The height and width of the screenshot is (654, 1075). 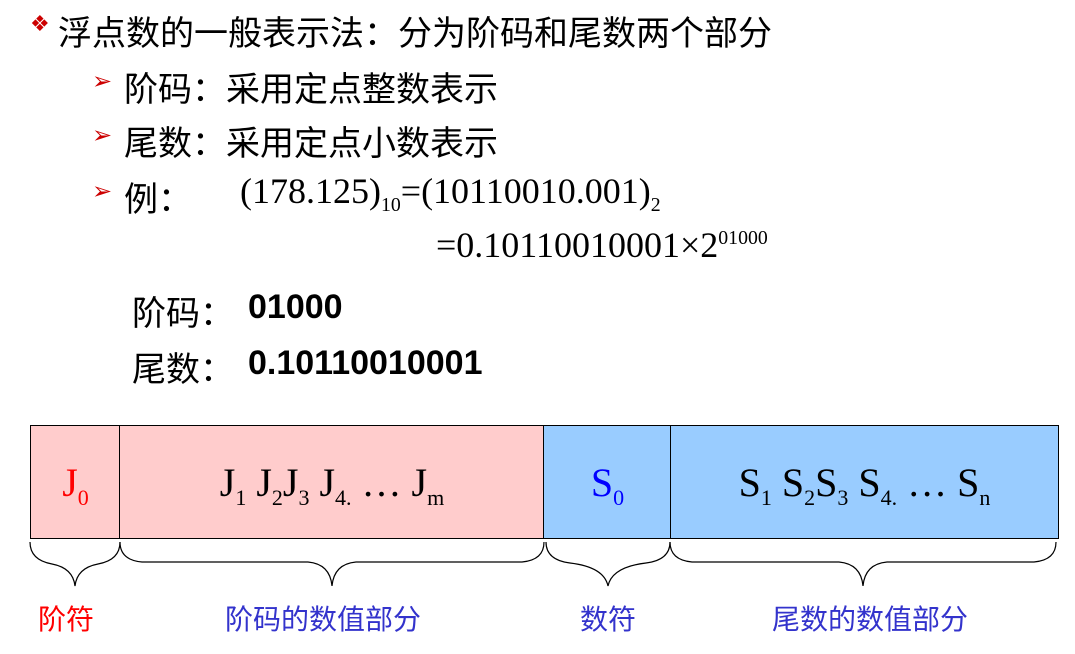 What do you see at coordinates (655, 205) in the screenshot?
I see `example-base-2: 2` at bounding box center [655, 205].